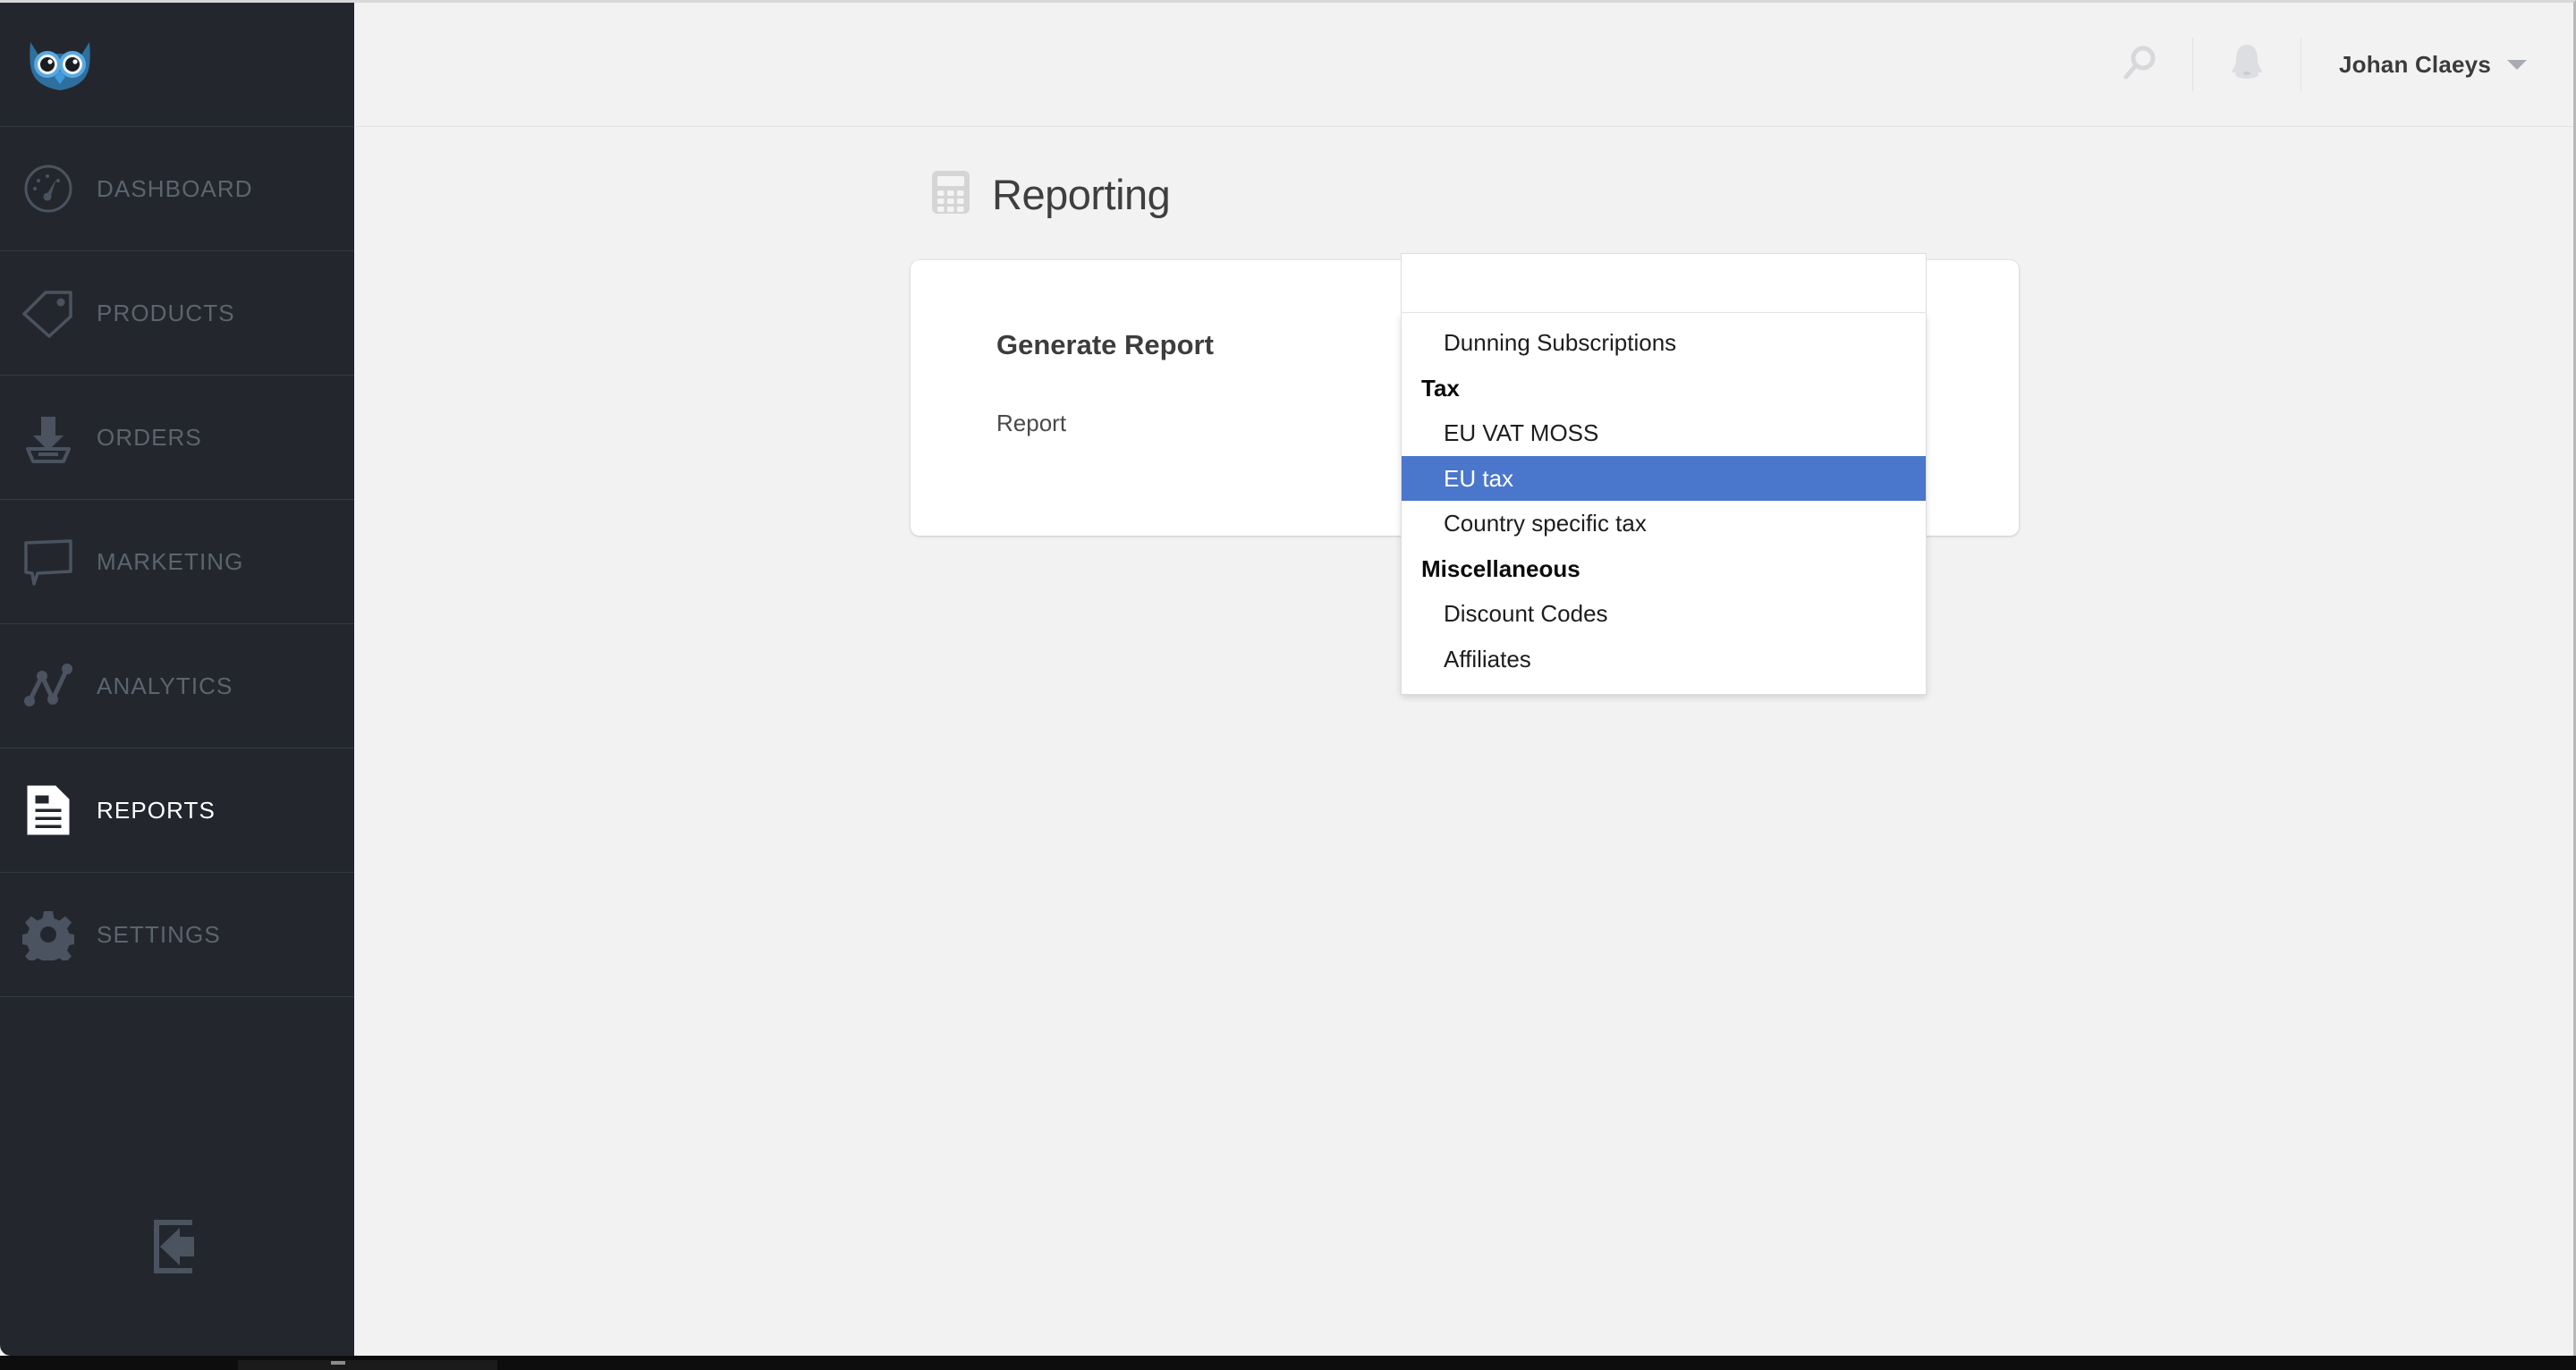 The image size is (2576, 1370). What do you see at coordinates (165, 685) in the screenshot?
I see `sidebar-item-label: ANALYTICS` at bounding box center [165, 685].